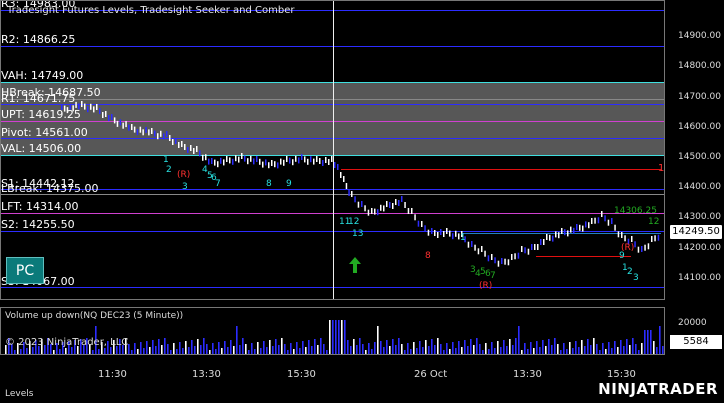  Describe the element at coordinates (692, 323) in the screenshot. I see `volume-axis-label: 20000` at that location.